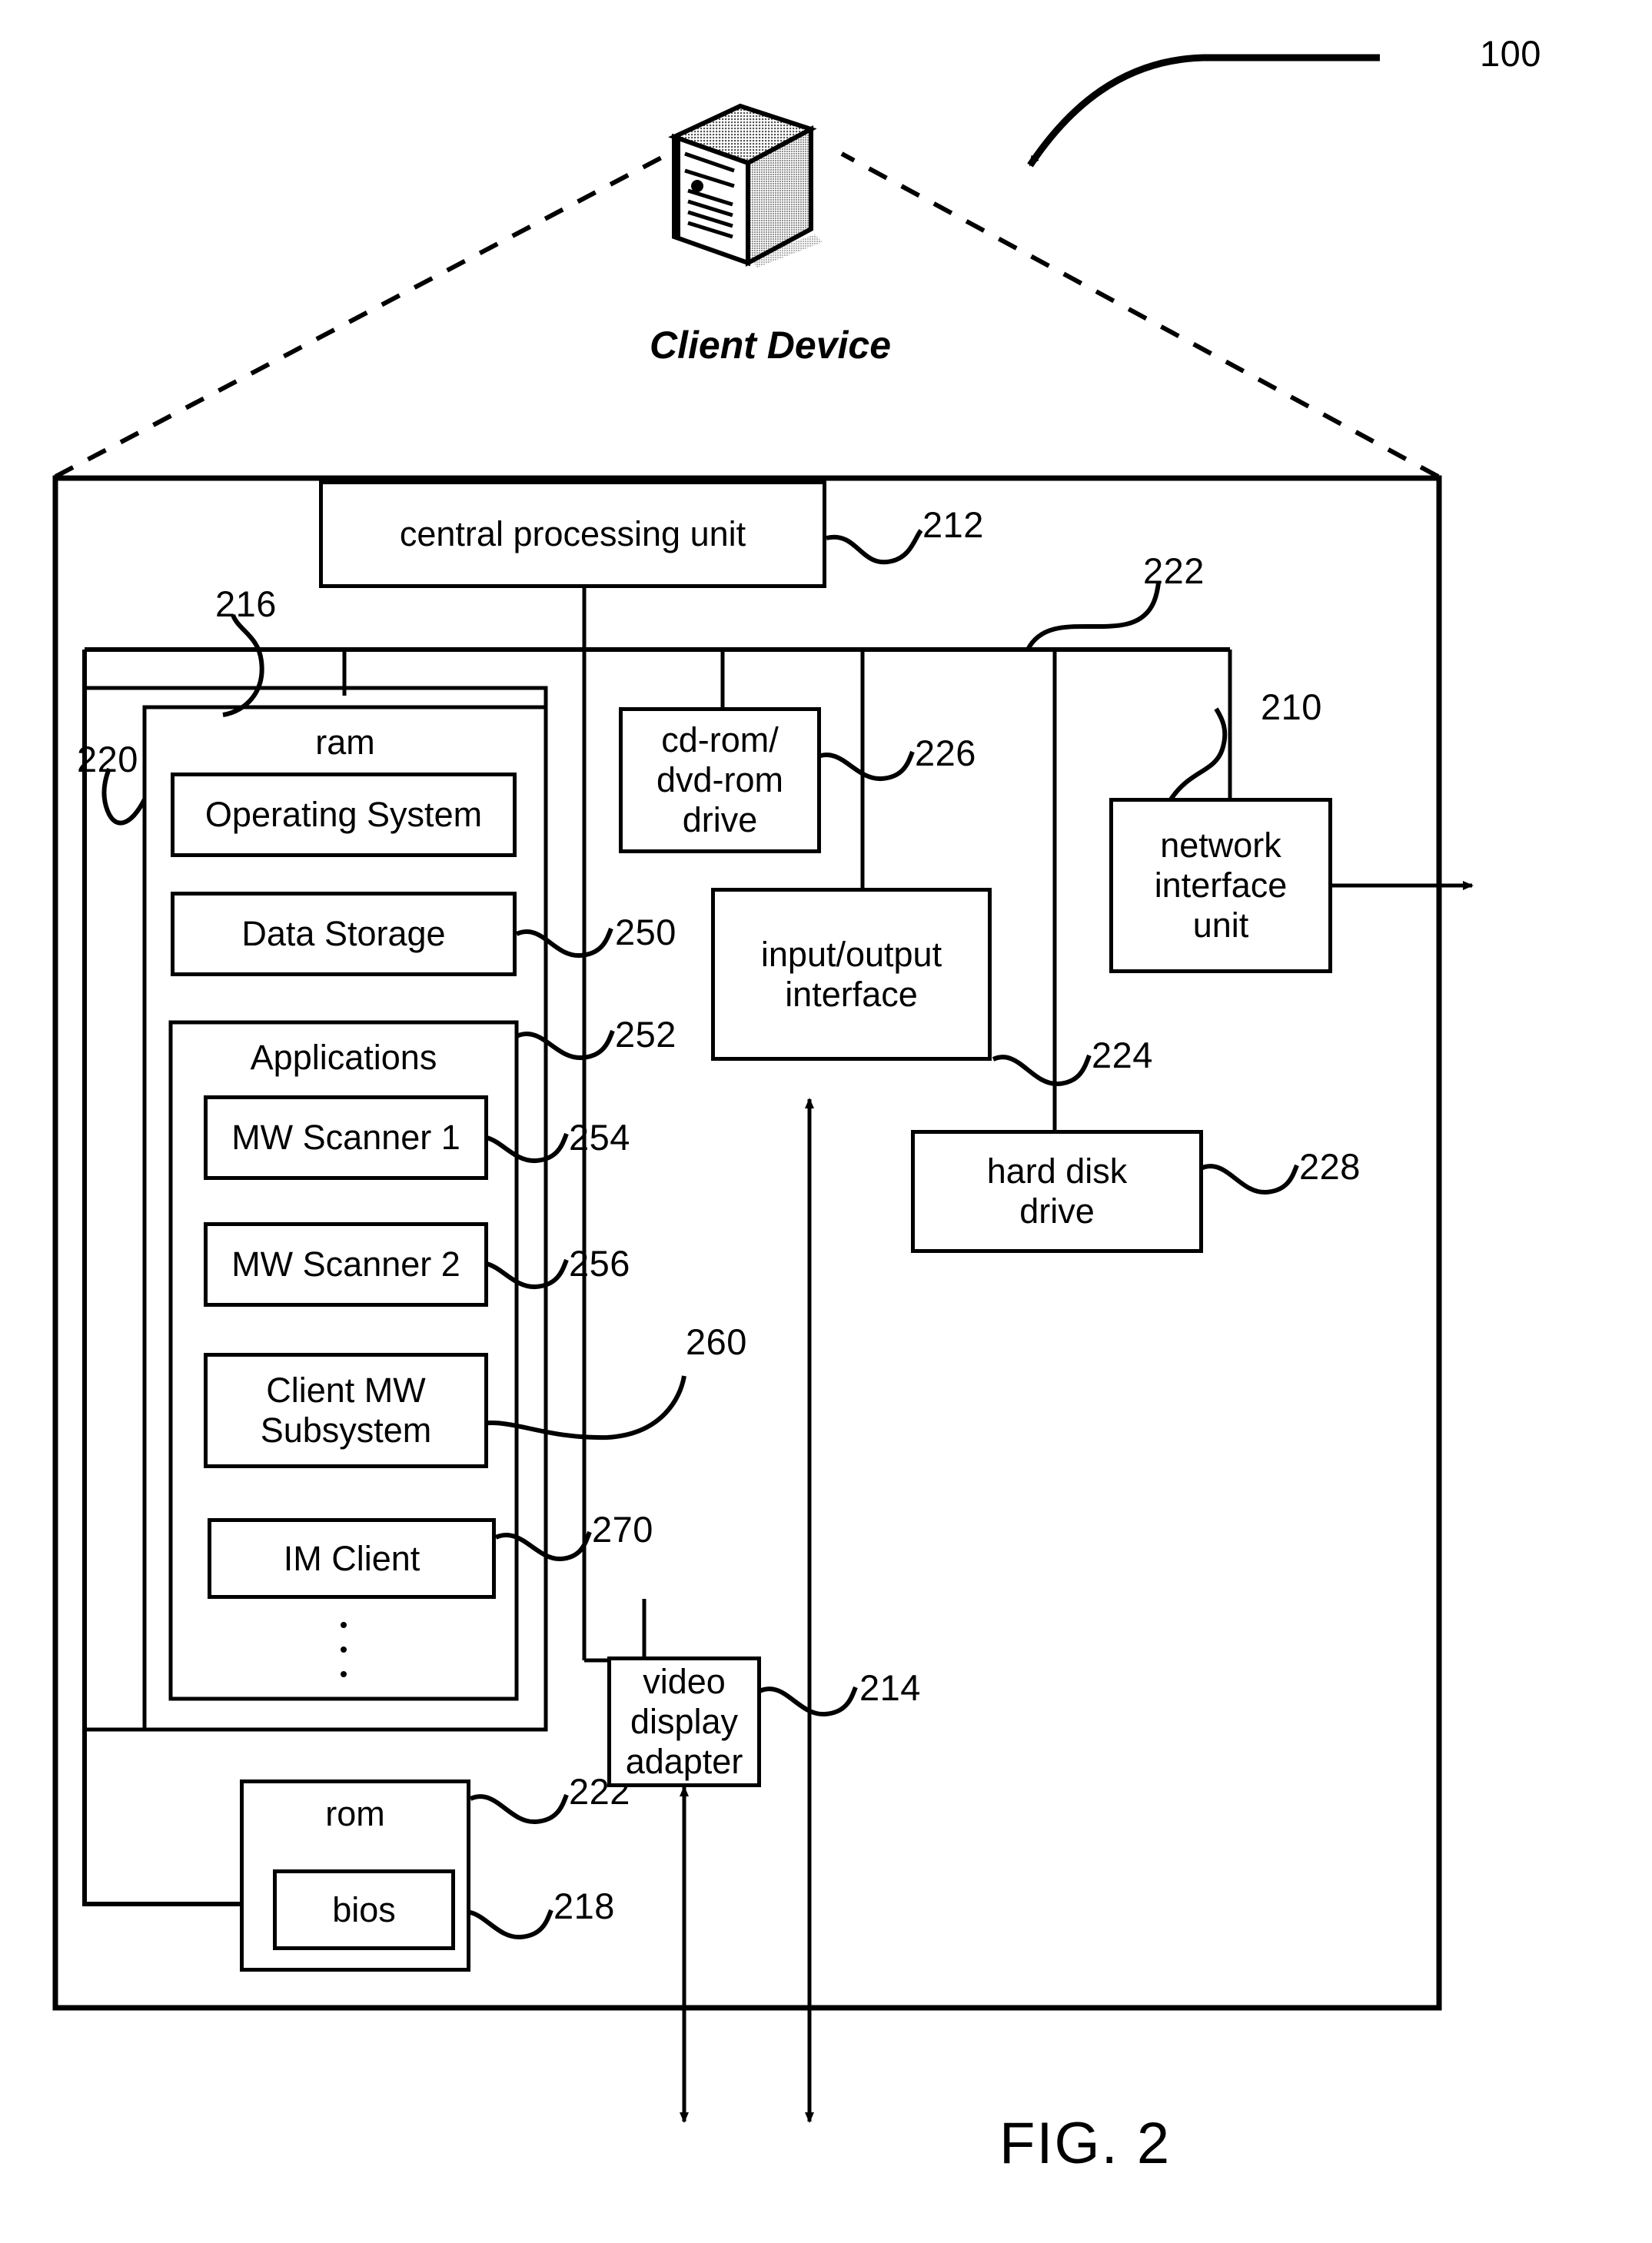 The width and height of the screenshot is (1652, 2243). Describe the element at coordinates (343, 1649) in the screenshot. I see `vertical-ellipsis` at that location.